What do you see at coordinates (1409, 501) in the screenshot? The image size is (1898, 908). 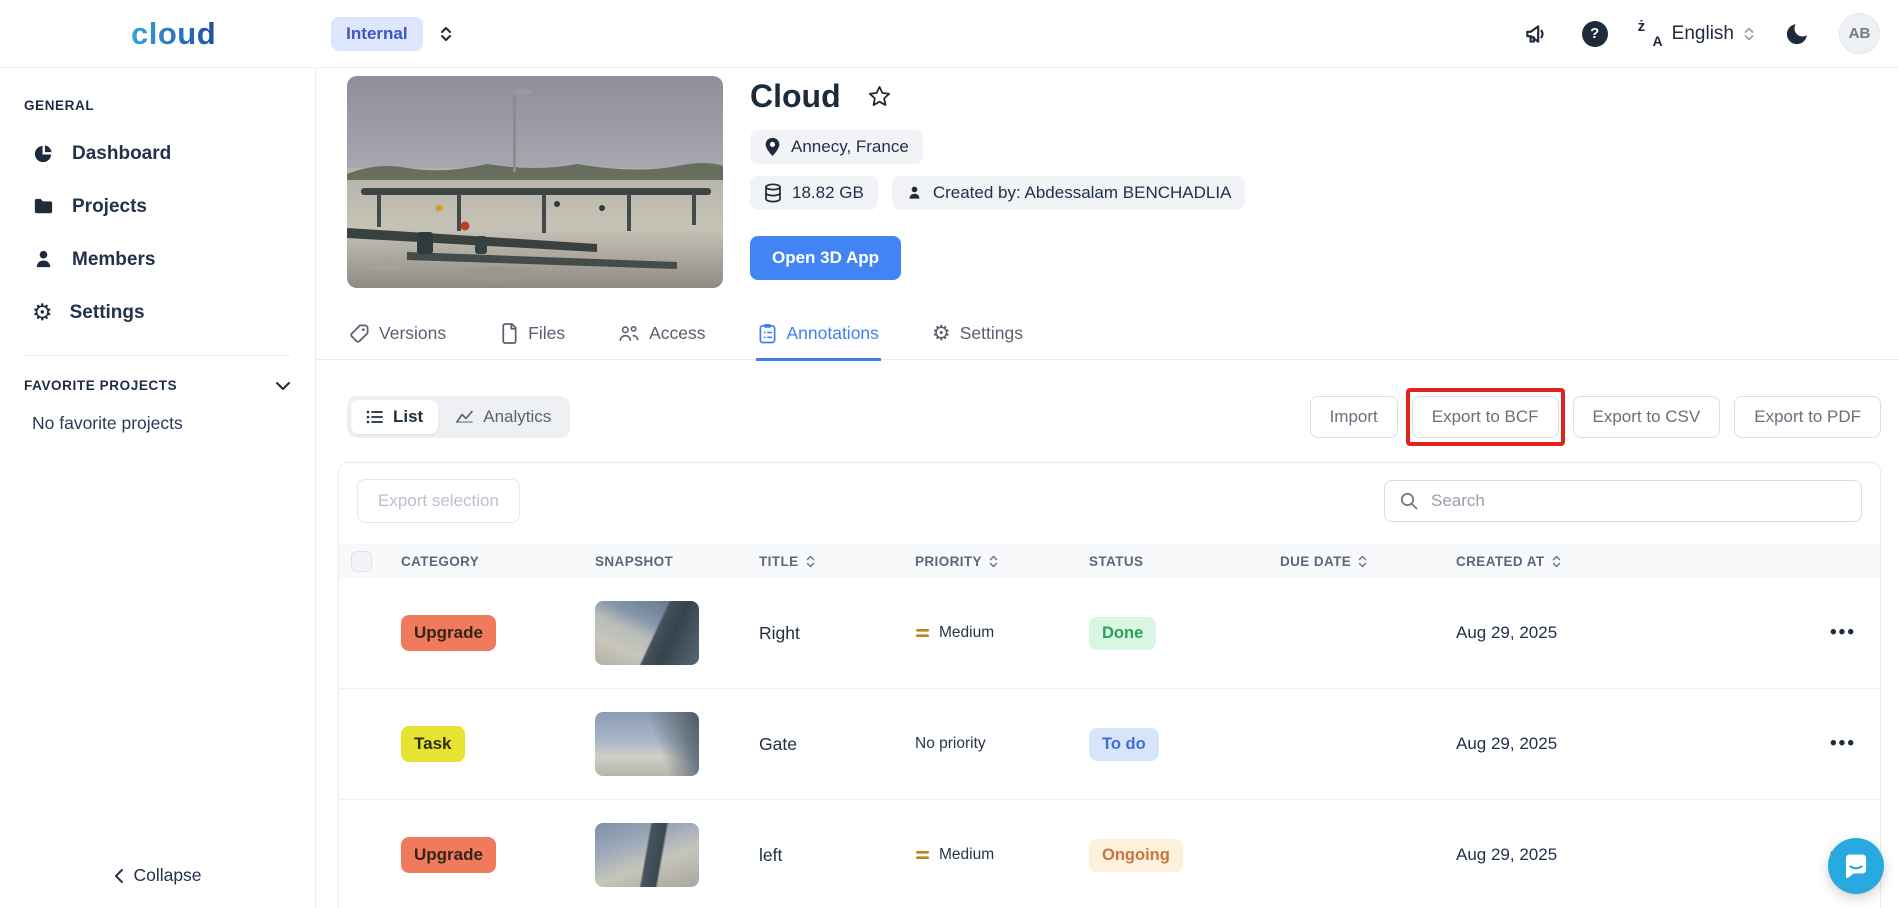 I see `search-icon` at bounding box center [1409, 501].